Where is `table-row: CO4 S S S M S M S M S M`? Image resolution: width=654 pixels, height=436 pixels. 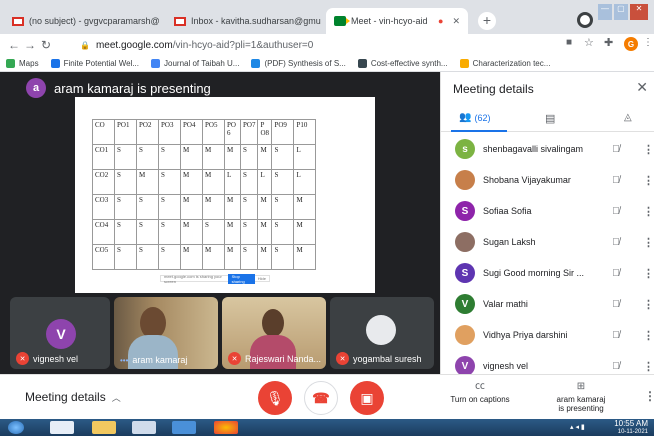 table-row: CO4 S S S M S M S M S M is located at coordinates (204, 232).